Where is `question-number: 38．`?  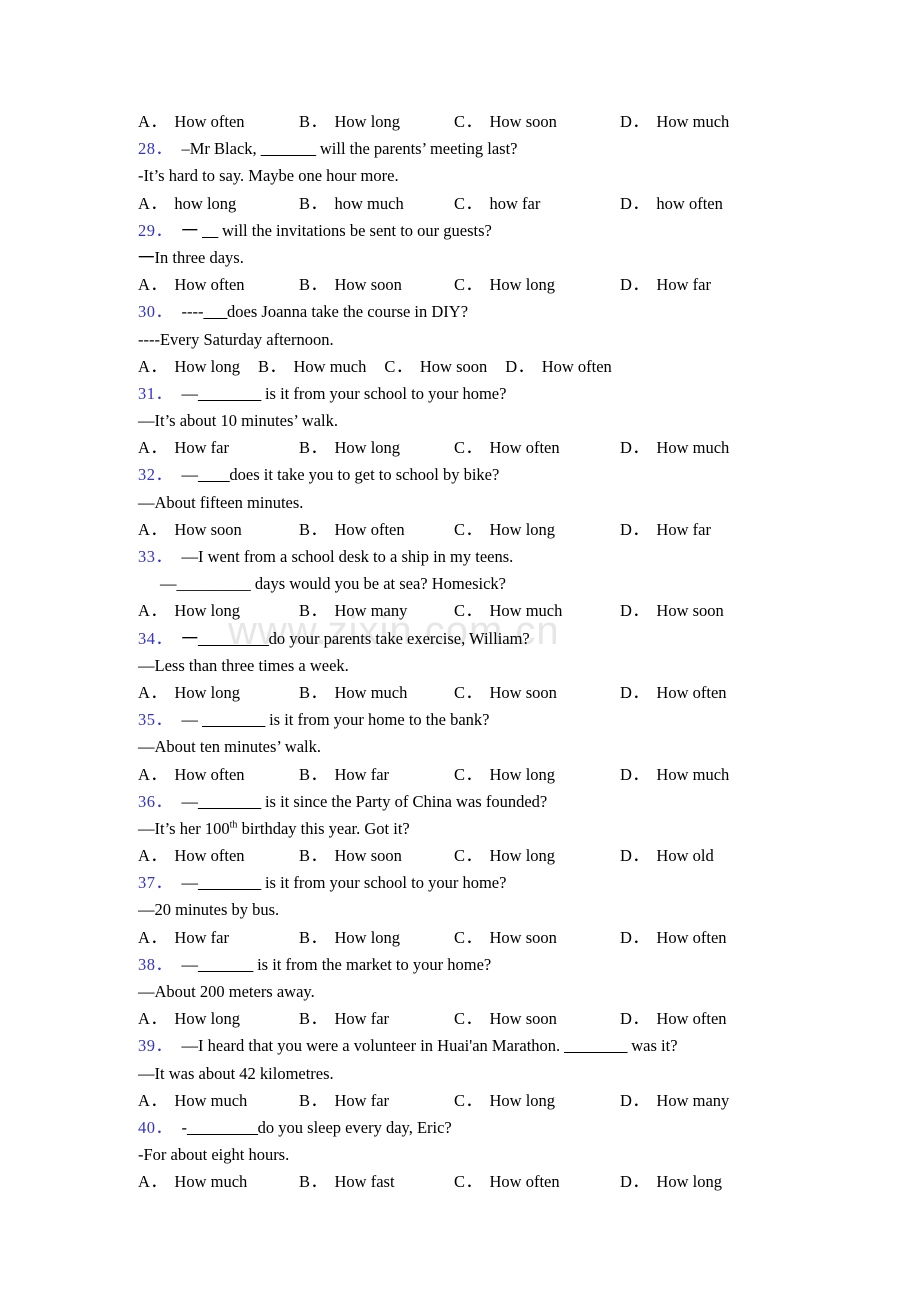 question-number: 38． is located at coordinates (155, 964).